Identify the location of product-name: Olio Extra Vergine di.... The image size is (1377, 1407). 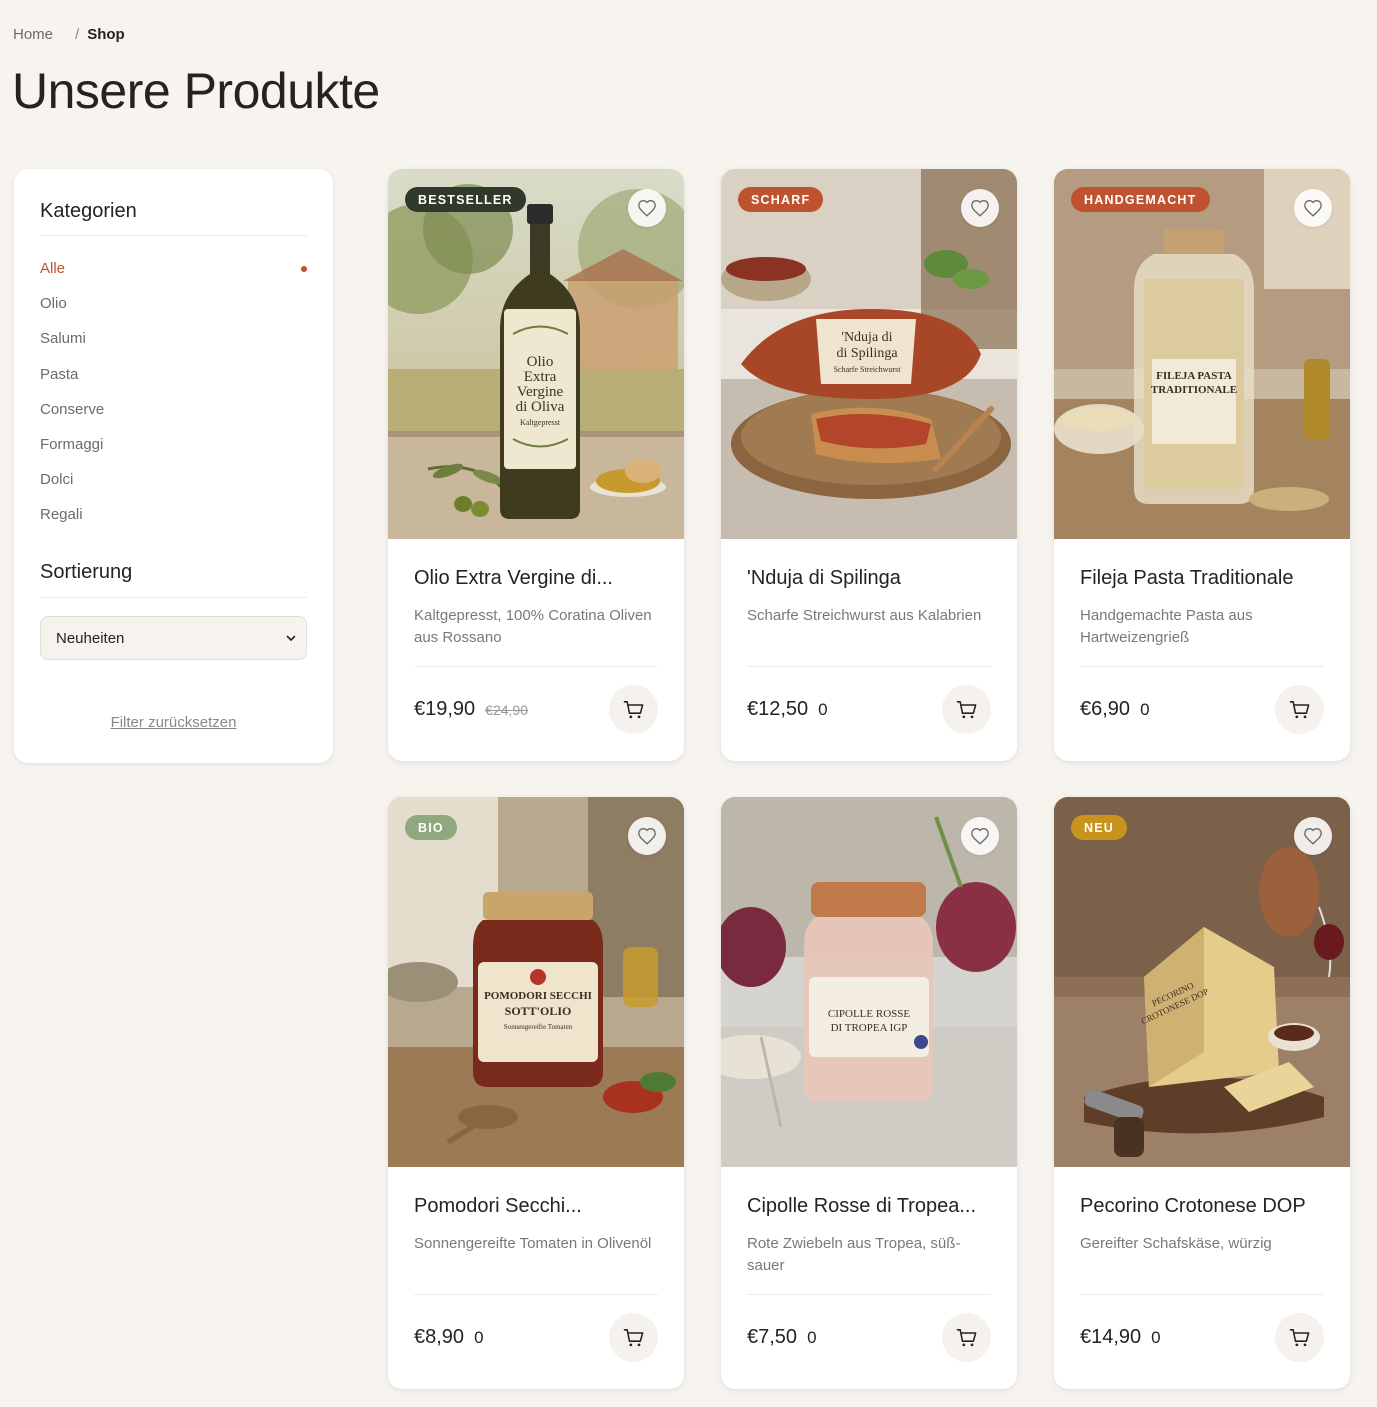
(539, 578).